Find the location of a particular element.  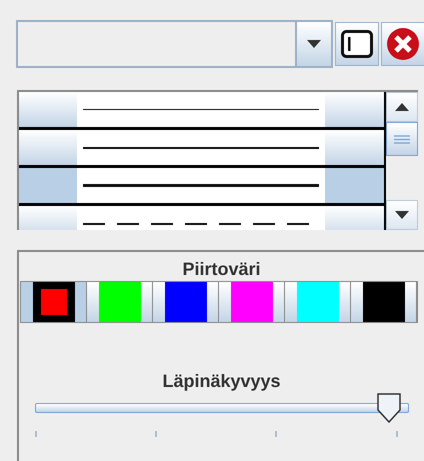

close-button is located at coordinates (402, 44).